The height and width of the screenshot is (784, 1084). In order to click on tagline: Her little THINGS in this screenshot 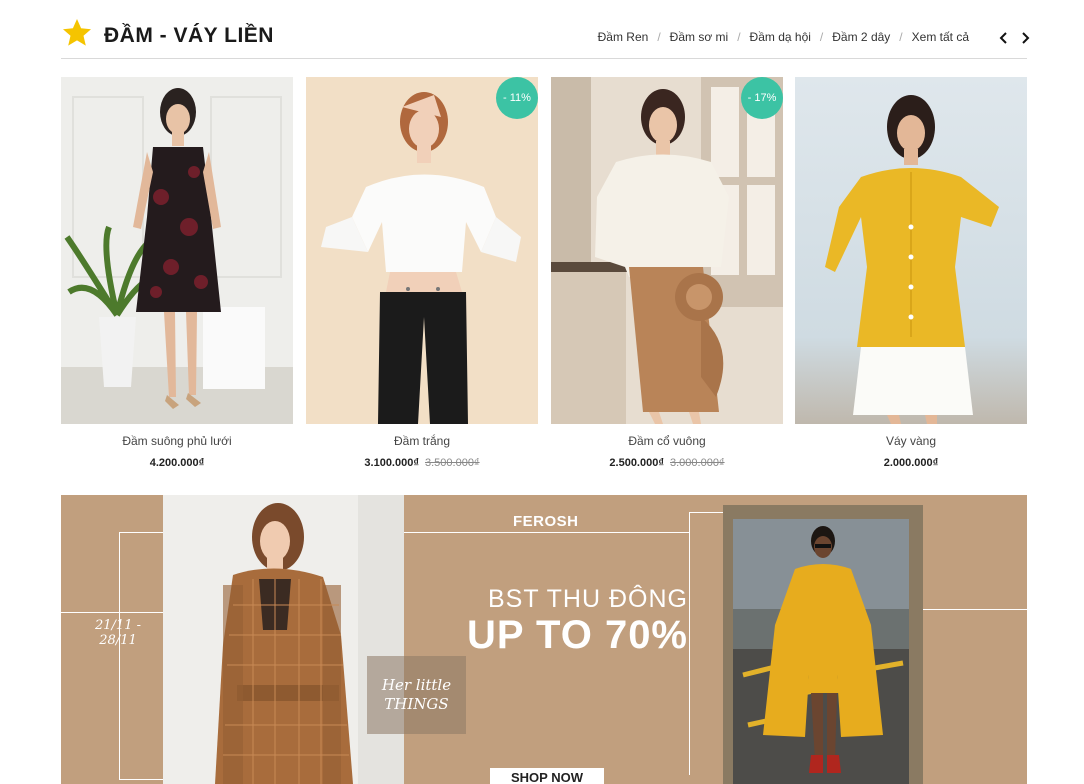, I will do `click(416, 695)`.